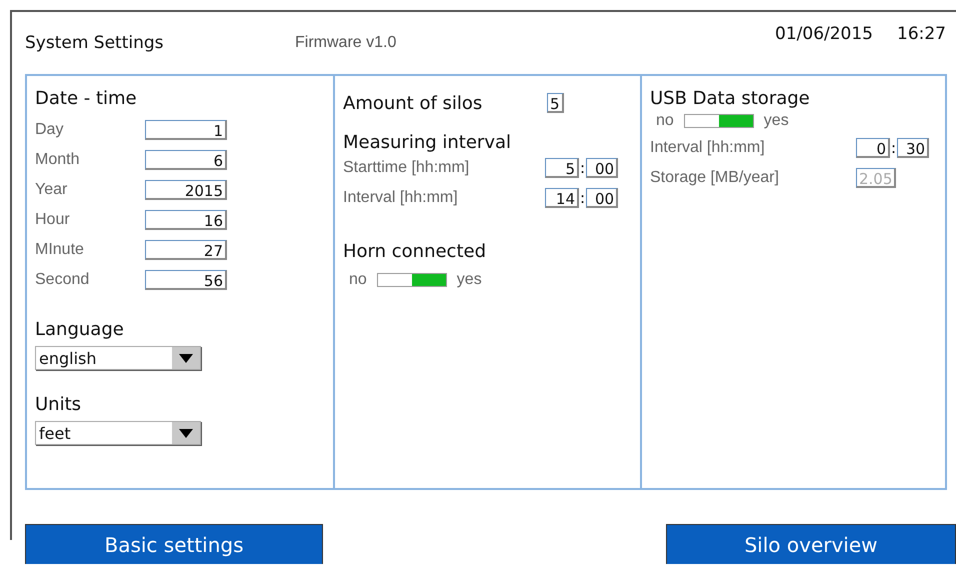 The height and width of the screenshot is (578, 956). Describe the element at coordinates (562, 198) in the screenshot. I see `hours-field: 14` at that location.